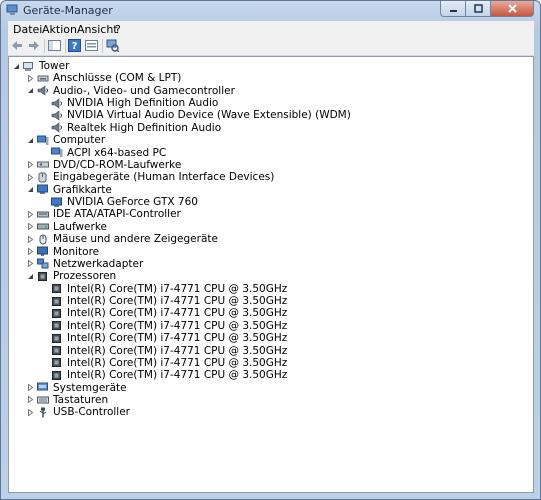 This screenshot has width=541, height=500. I want to click on menu-aktion: Aktion, so click(59, 29).